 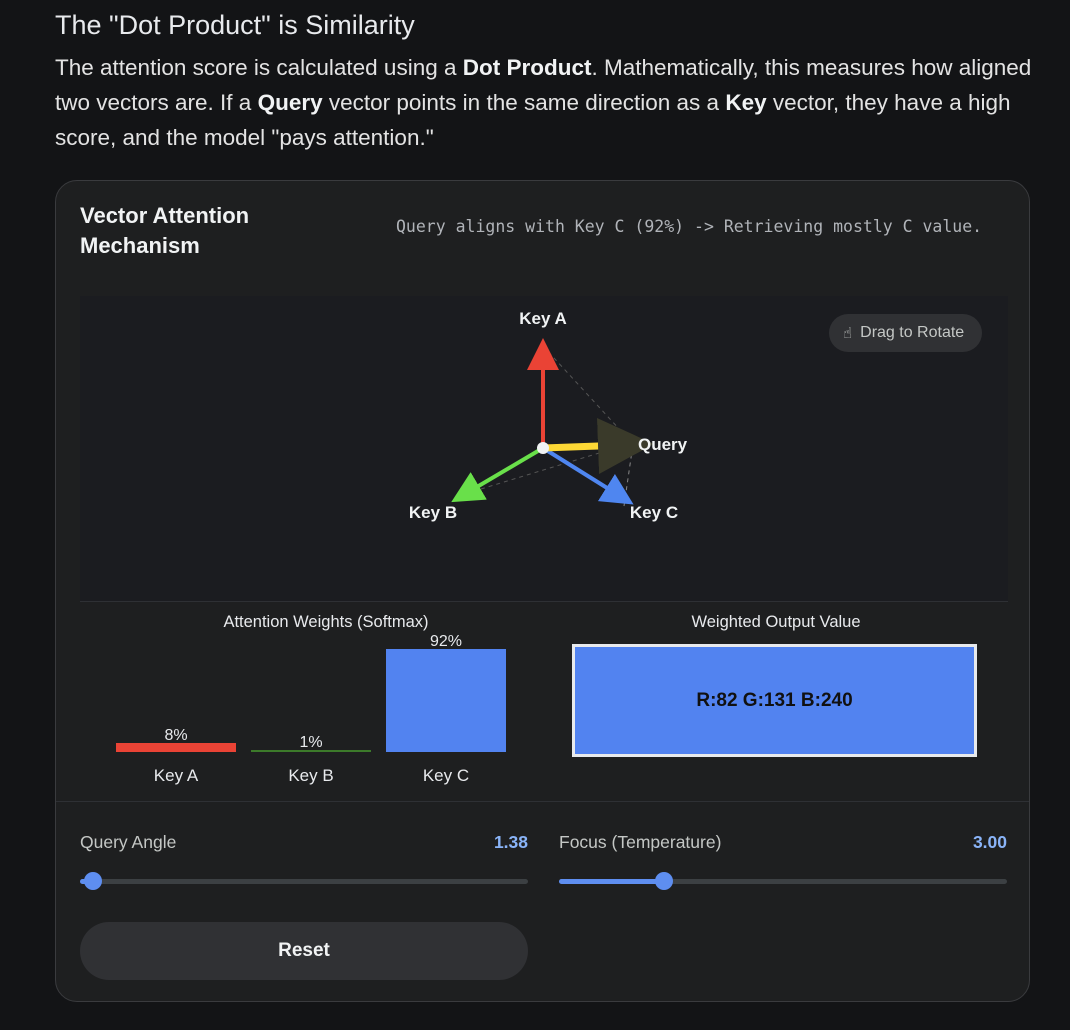 What do you see at coordinates (235, 25) in the screenshot?
I see `section-heading: The "Dot Product" is Similarity` at bounding box center [235, 25].